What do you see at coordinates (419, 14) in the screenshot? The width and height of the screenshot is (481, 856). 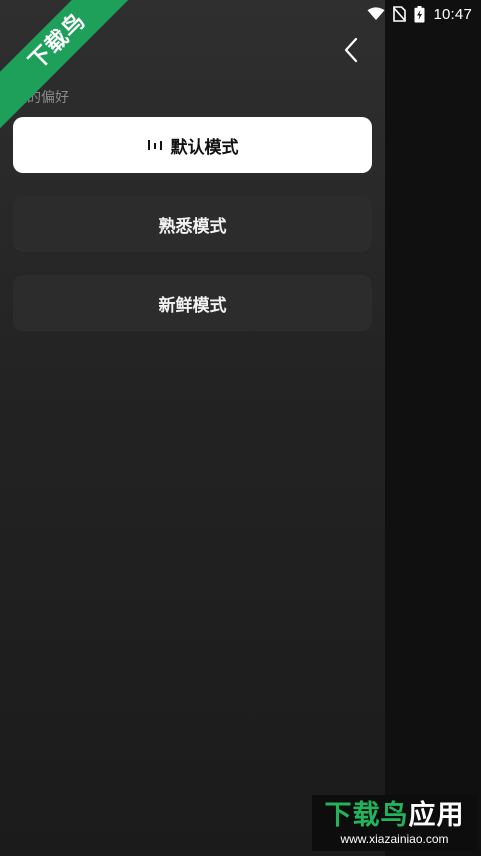 I see `battery-charging-icon` at bounding box center [419, 14].